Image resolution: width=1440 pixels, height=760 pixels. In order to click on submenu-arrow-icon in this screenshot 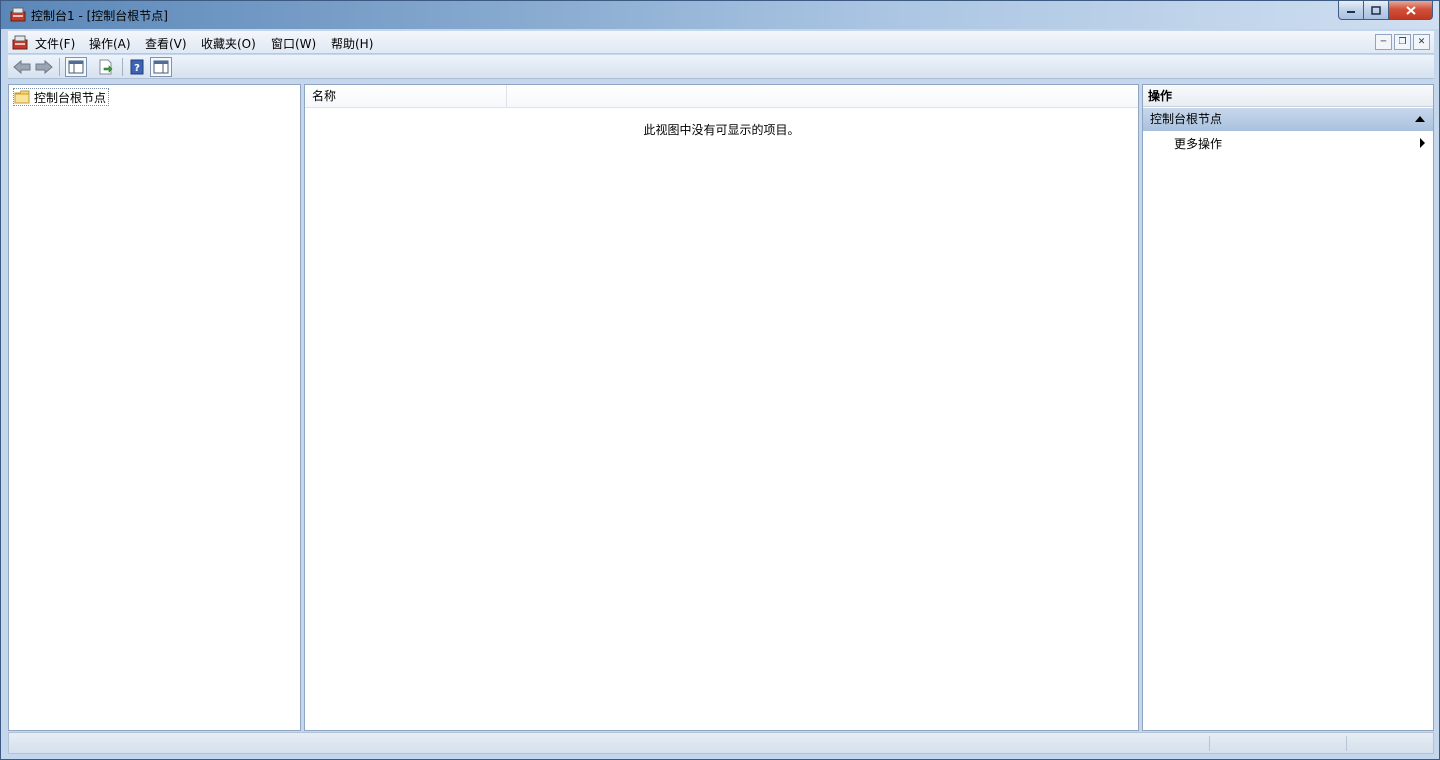, I will do `click(1422, 143)`.